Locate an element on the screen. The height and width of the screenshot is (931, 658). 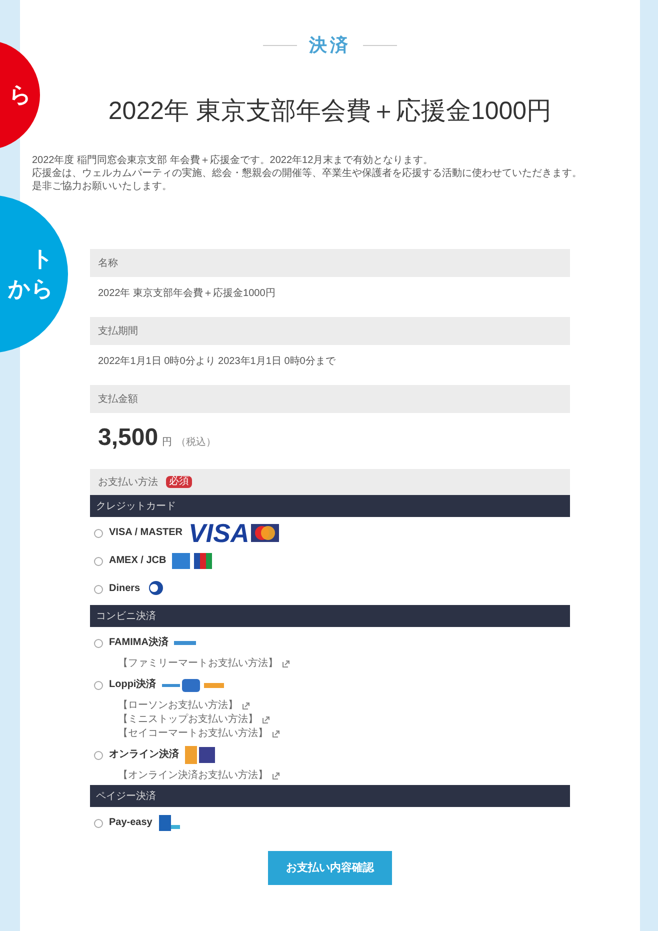
group-header: ペイジー決済 is located at coordinates (330, 796).